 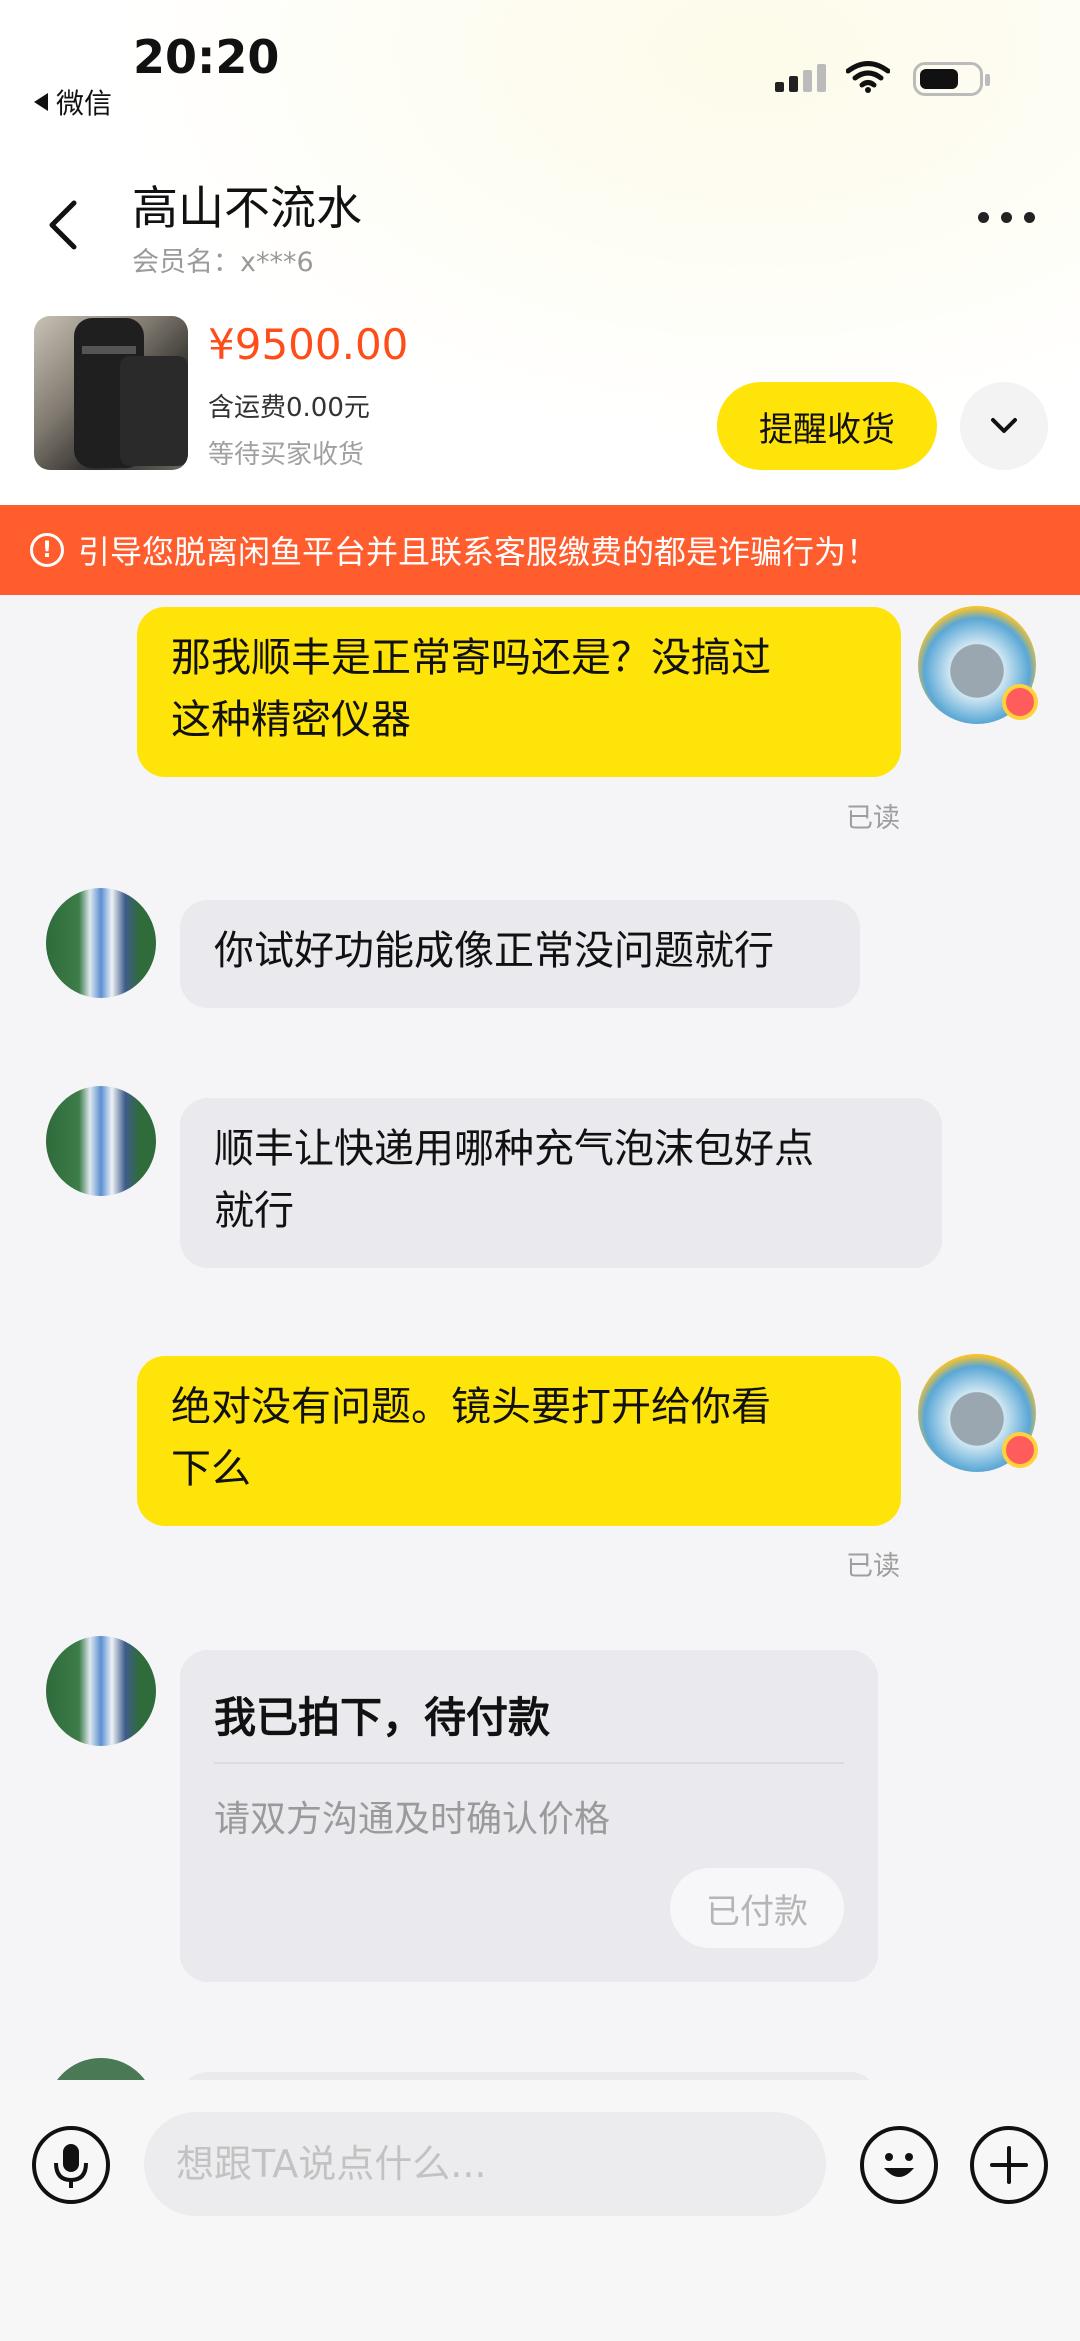 What do you see at coordinates (471, 1407) in the screenshot?
I see `message-text-line: 绝对没有问题。镜头要打开给你看` at bounding box center [471, 1407].